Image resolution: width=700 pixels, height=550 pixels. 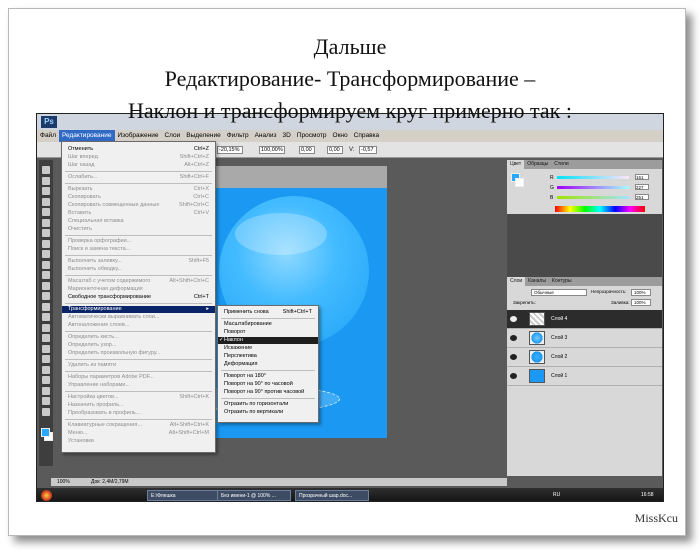 What do you see at coordinates (312, 136) in the screenshot?
I see `menu-8: Просмотр` at bounding box center [312, 136].